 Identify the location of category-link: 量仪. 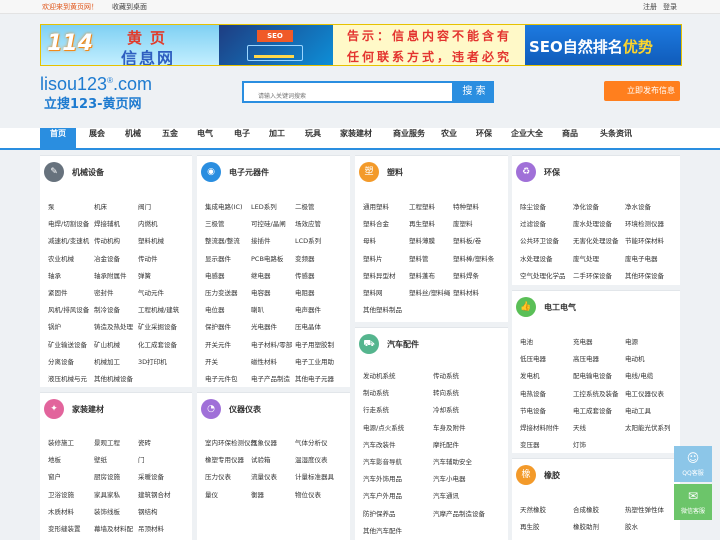
(211, 494).